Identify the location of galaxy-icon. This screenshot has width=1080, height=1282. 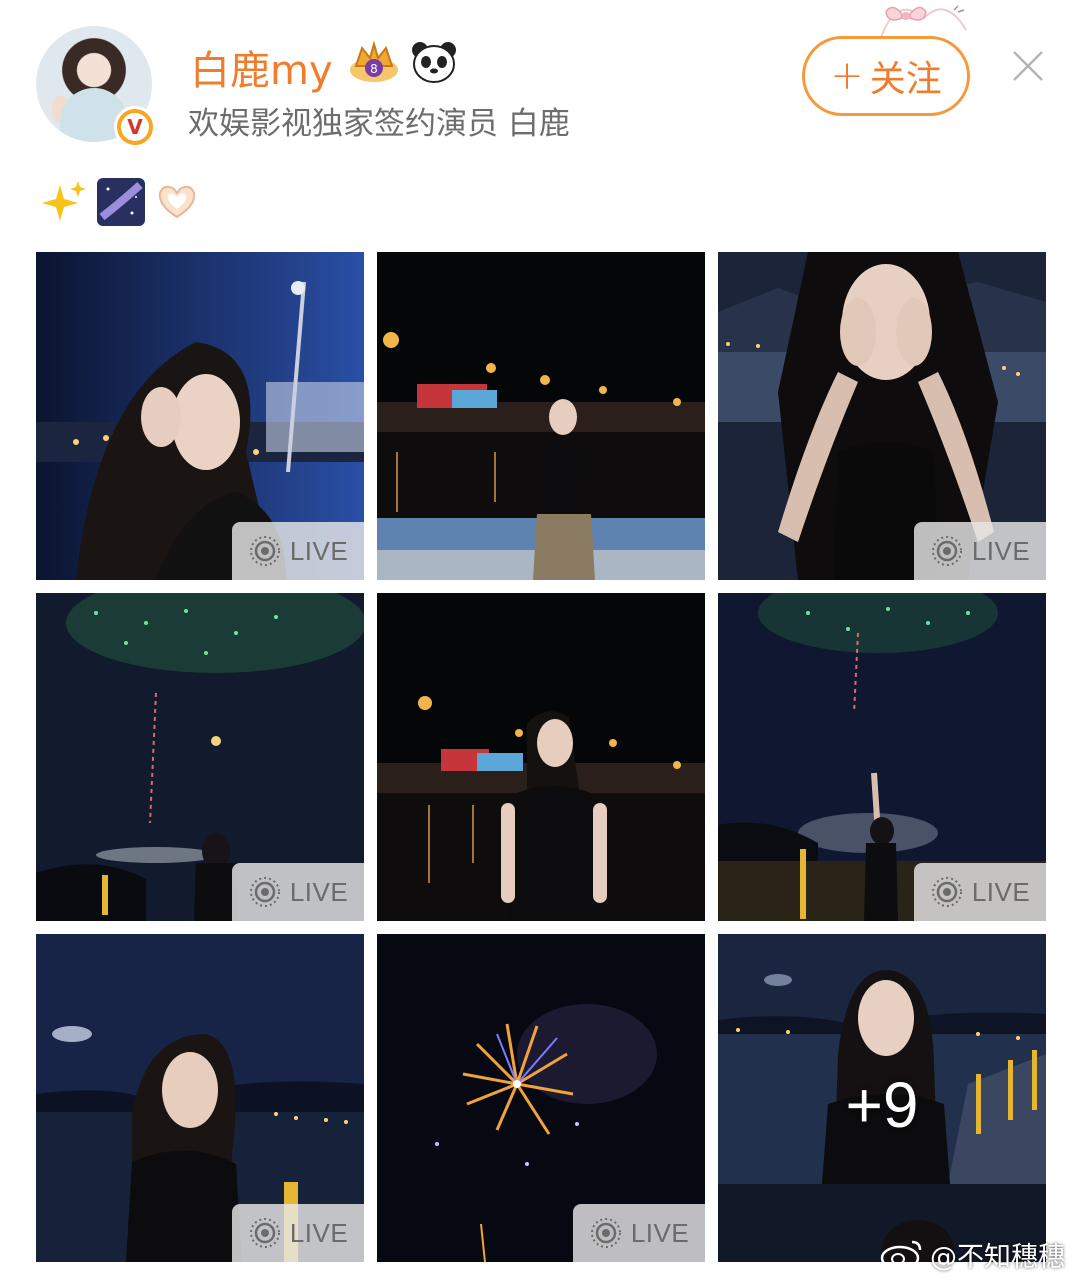
(121, 202).